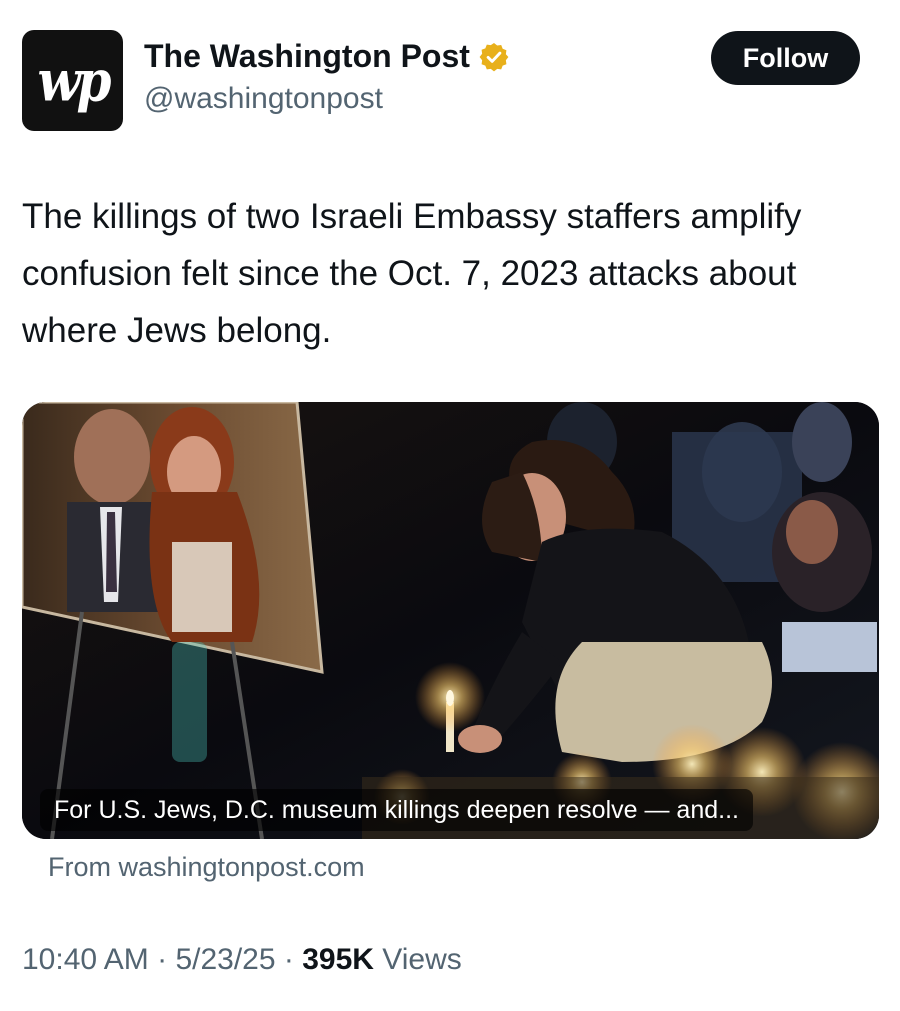 The height and width of the screenshot is (1011, 900). Describe the element at coordinates (785, 58) in the screenshot. I see `follow-button: Follow` at that location.